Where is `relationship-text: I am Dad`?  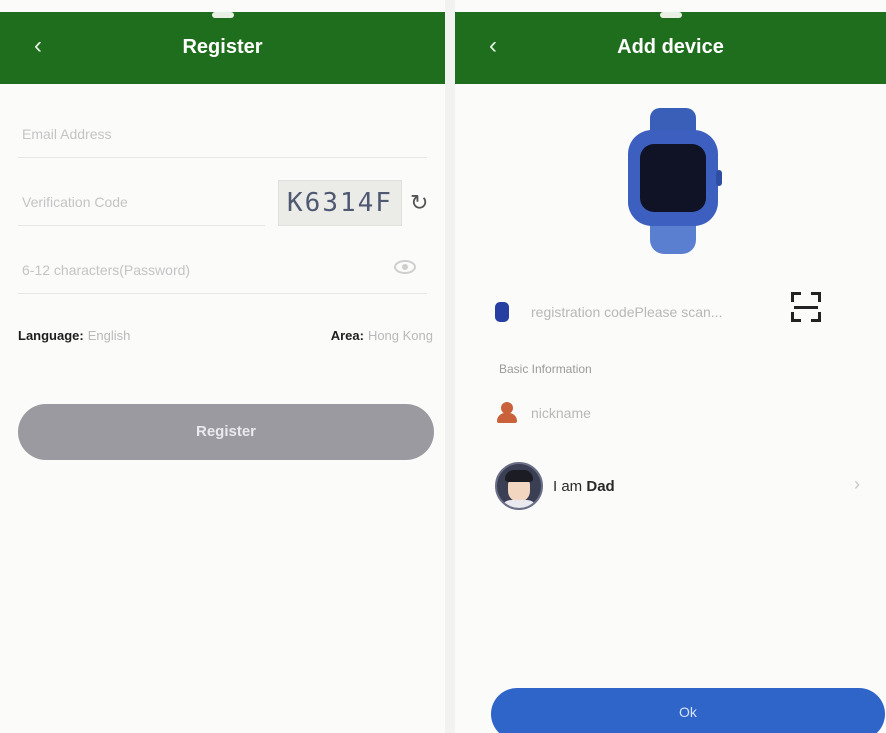
relationship-text: I am Dad is located at coordinates (584, 486).